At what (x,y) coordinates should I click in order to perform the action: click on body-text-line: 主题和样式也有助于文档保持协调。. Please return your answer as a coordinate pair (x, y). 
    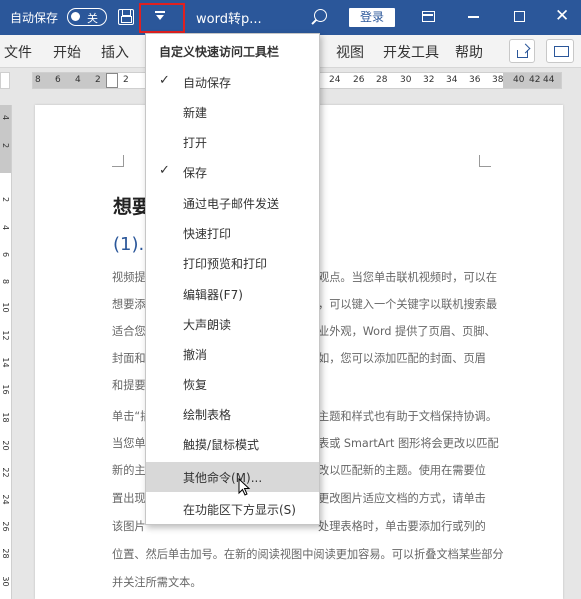
    Looking at the image, I should click on (408, 416).